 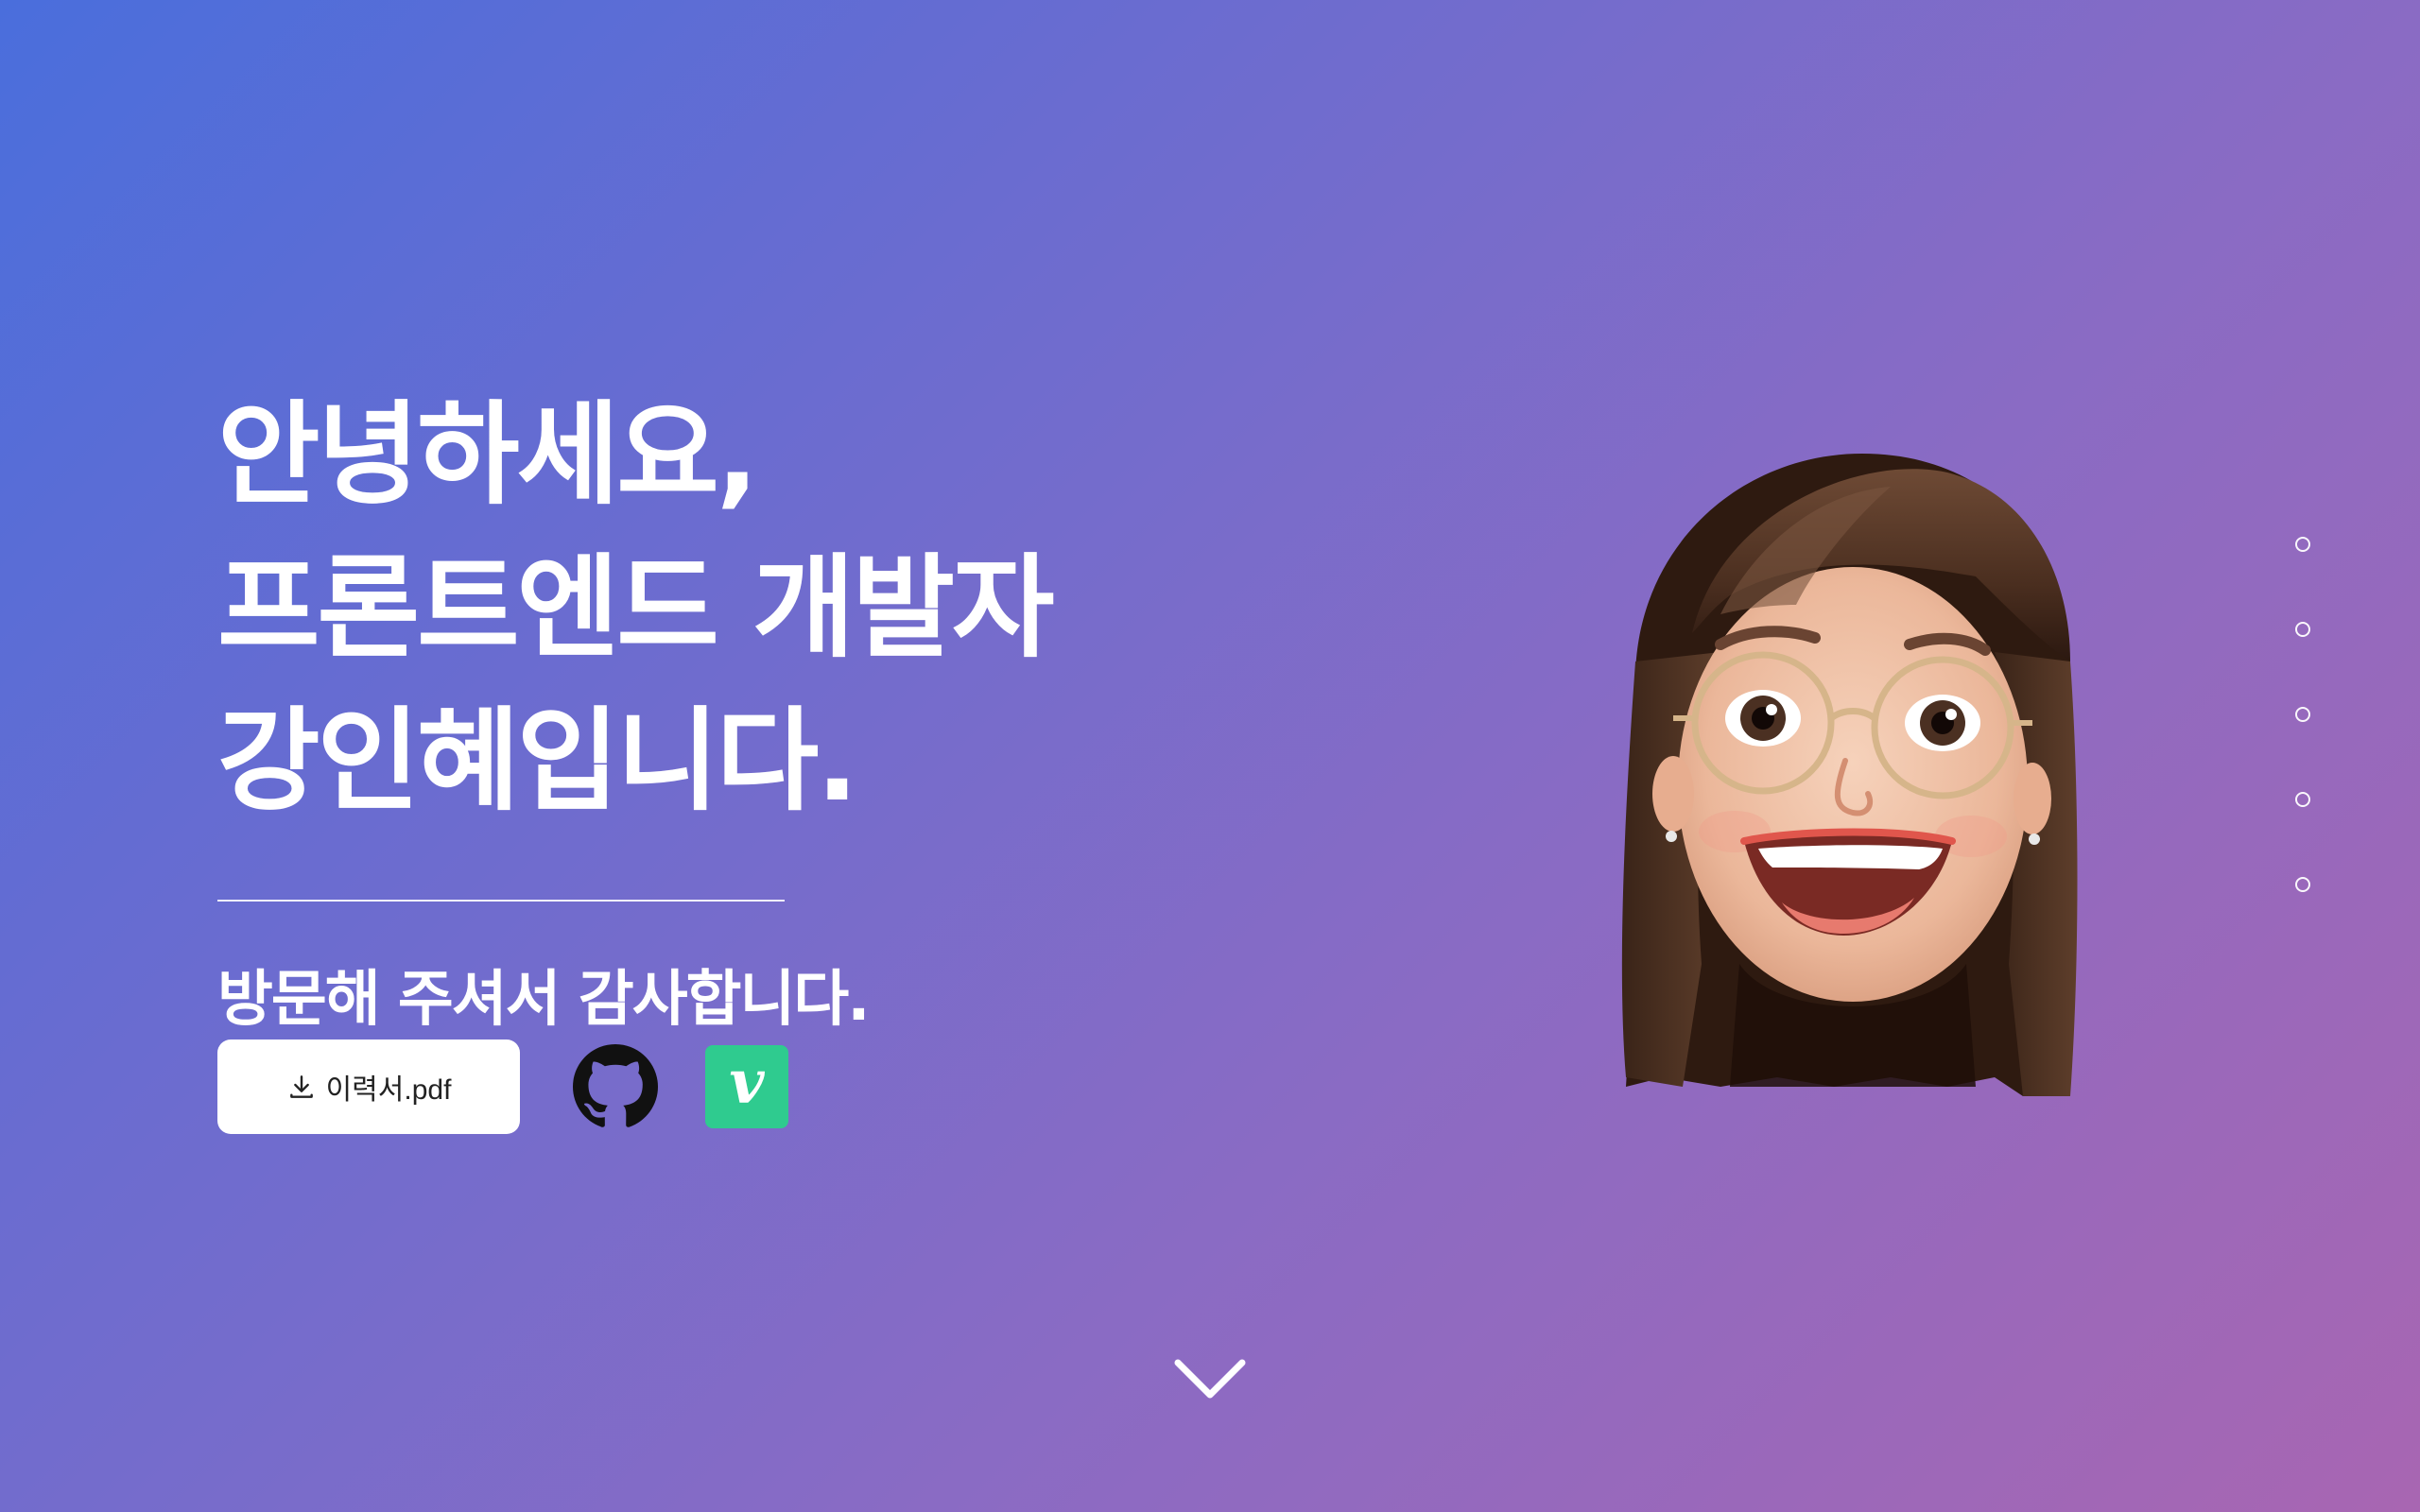 I want to click on github-icon, so click(x=615, y=1086).